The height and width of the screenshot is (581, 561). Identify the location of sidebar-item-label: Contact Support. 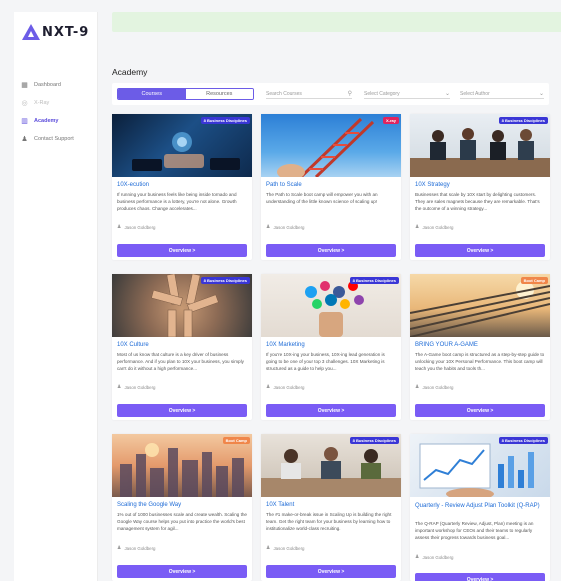
(54, 139).